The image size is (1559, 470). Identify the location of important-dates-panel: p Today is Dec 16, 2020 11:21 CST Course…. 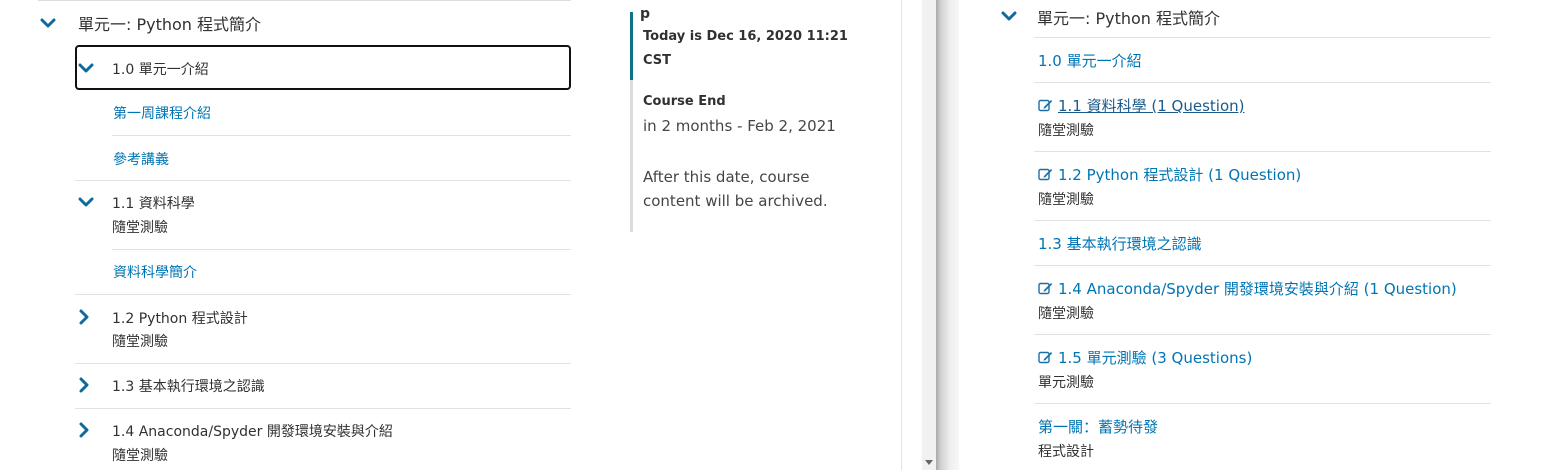
(755, 119).